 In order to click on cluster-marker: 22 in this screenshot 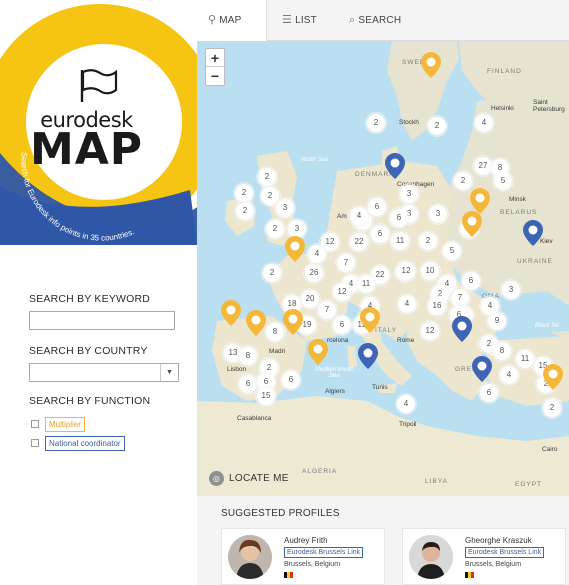, I will do `click(359, 242)`.